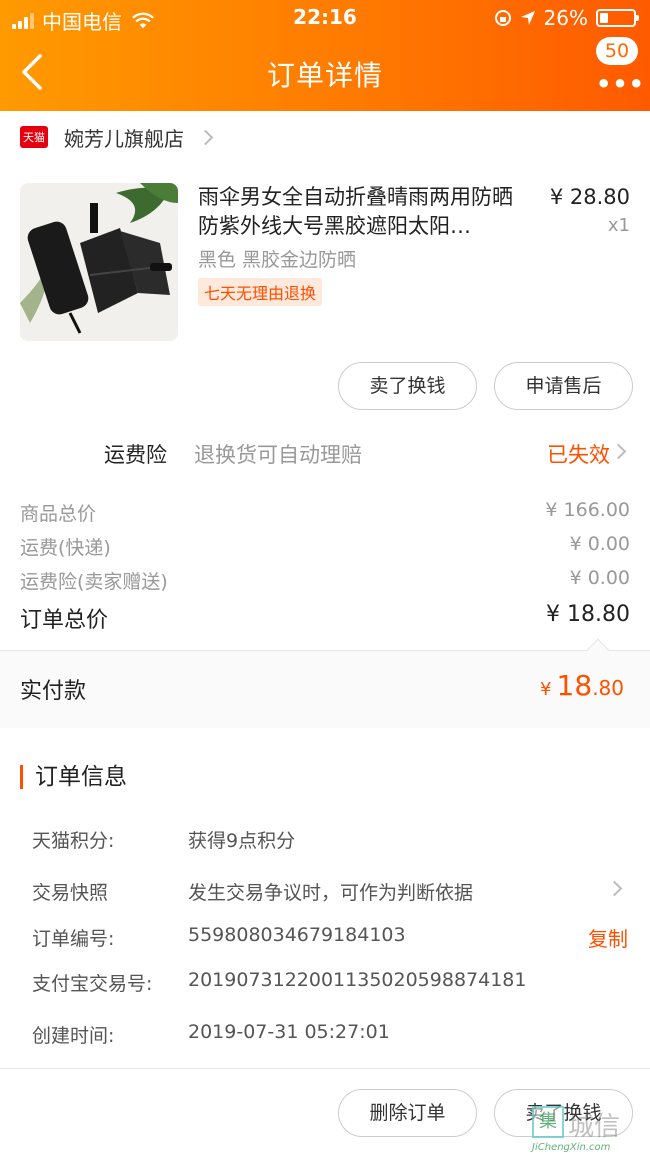 The height and width of the screenshot is (1156, 650). I want to click on return-policy-tag: 七天无理由退换, so click(260, 292).